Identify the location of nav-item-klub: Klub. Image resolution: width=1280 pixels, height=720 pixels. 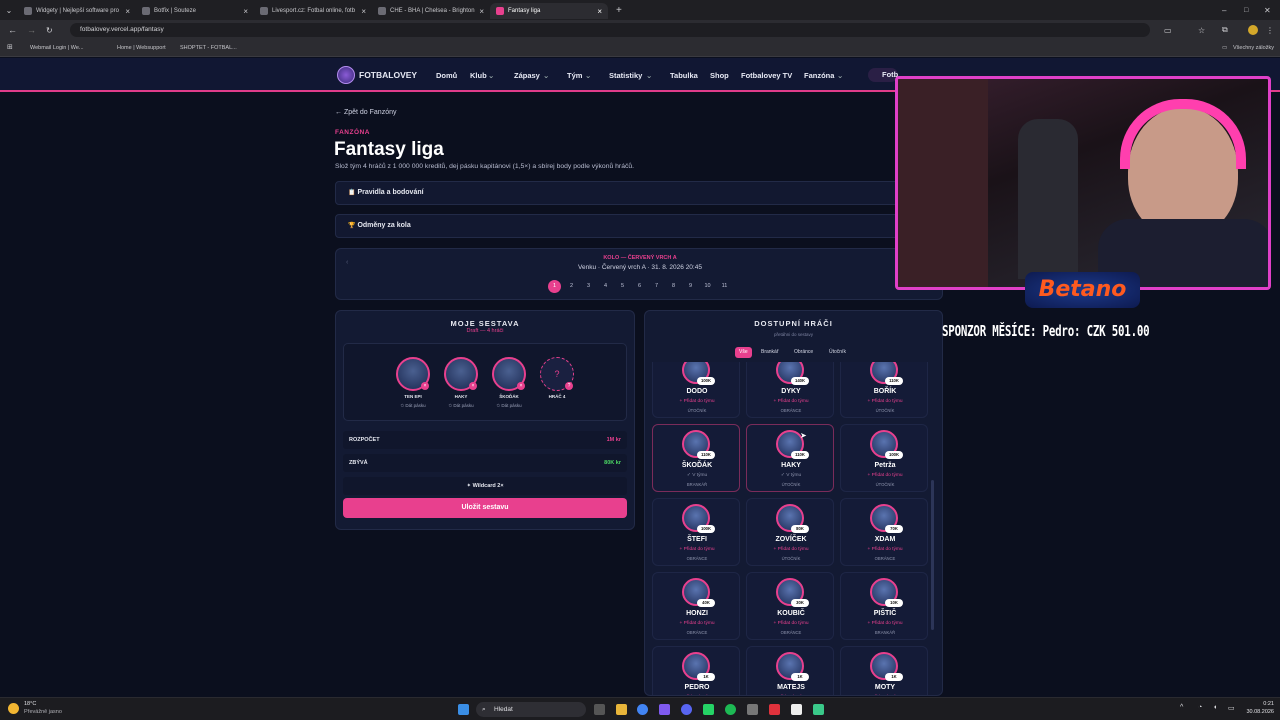
(478, 75).